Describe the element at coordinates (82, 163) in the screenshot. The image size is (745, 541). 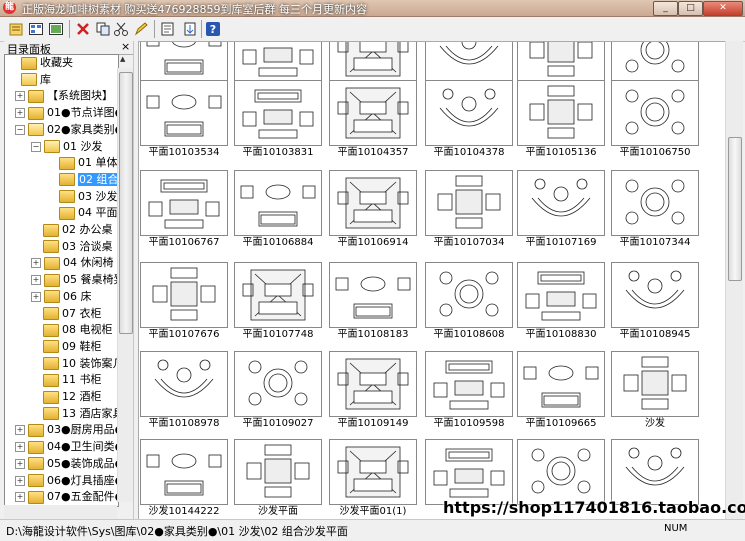
I see `tree-node: 01 单体沙` at that location.